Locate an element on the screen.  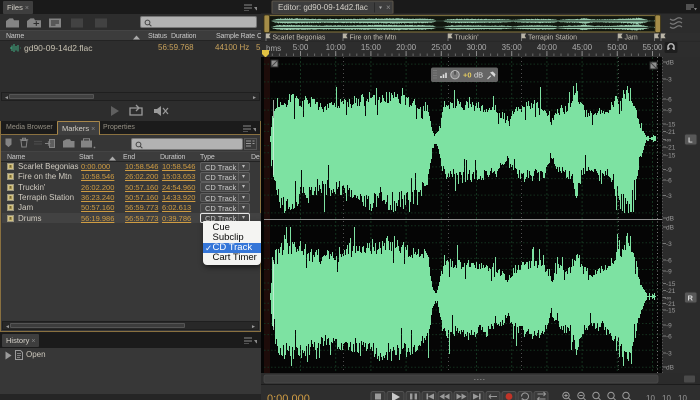
svg-text: 40:00 is located at coordinates (547, 47).